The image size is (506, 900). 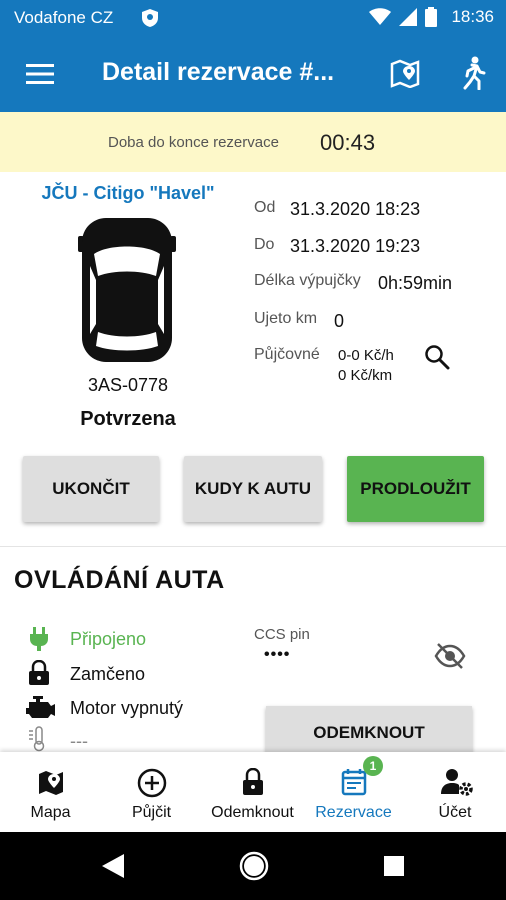 What do you see at coordinates (348, 142) in the screenshot?
I see `timer-value: 00:43` at bounding box center [348, 142].